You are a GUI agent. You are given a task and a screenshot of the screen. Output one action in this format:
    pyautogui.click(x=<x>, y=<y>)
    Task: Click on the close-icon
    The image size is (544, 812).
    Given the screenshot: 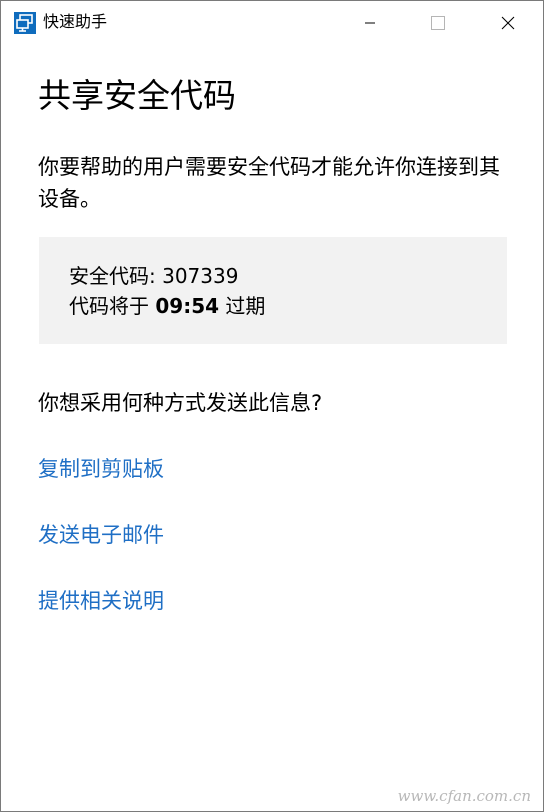 What is the action you would take?
    pyautogui.click(x=508, y=23)
    